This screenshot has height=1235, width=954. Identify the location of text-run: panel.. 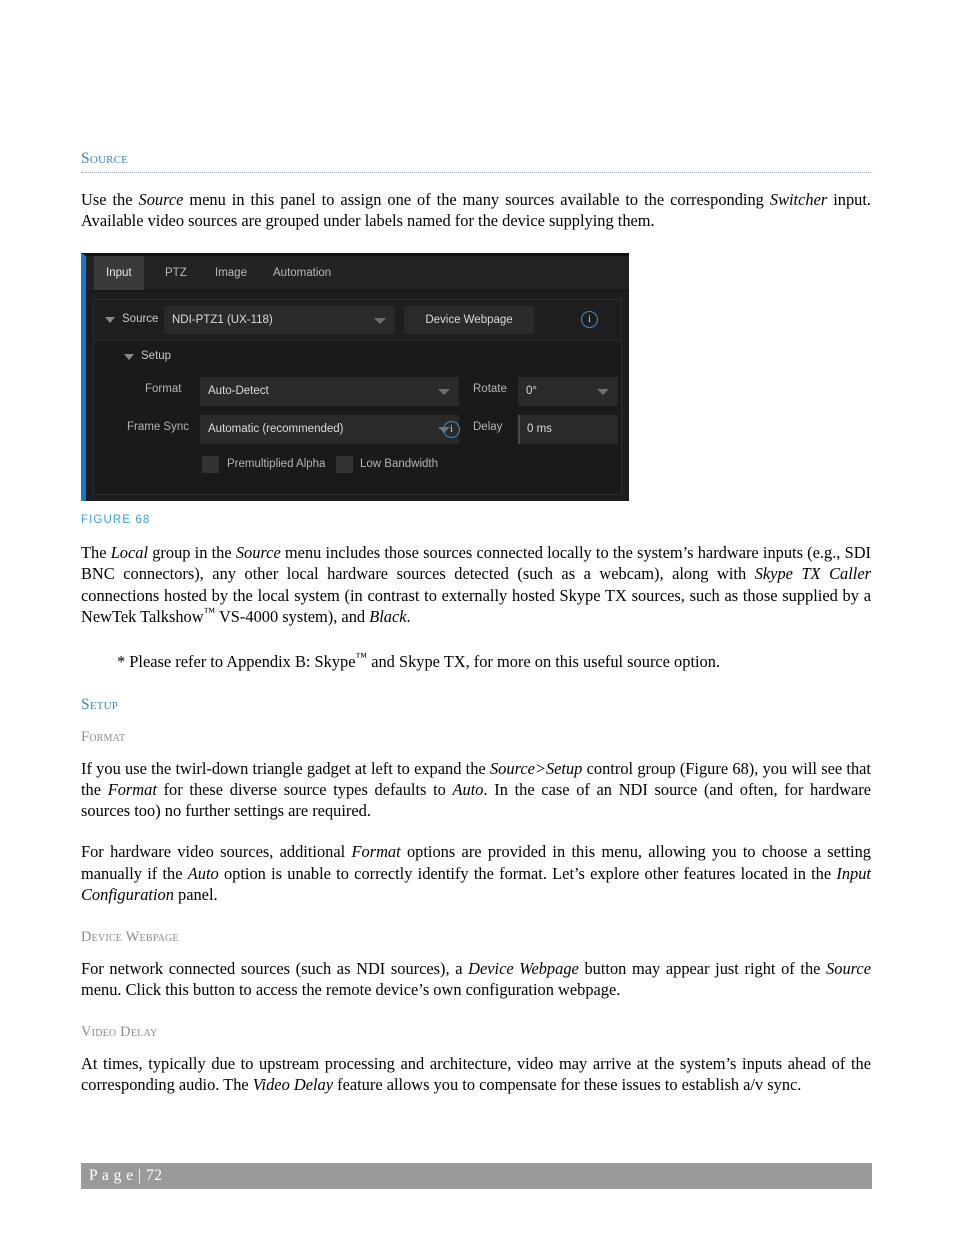
(195, 894).